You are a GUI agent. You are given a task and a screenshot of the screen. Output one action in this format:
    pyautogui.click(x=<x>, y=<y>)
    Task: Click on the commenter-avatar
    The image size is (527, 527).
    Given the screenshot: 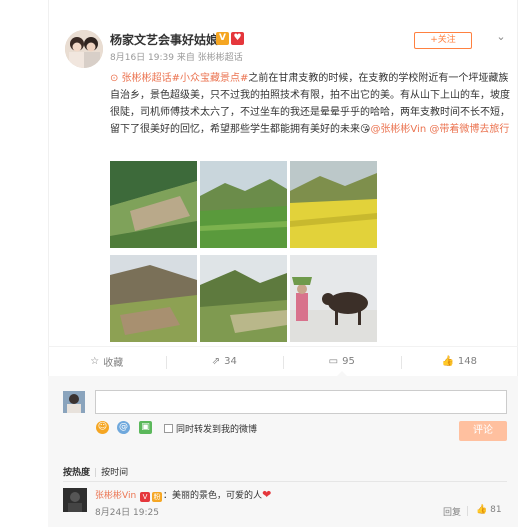 What is the action you would take?
    pyautogui.click(x=75, y=500)
    